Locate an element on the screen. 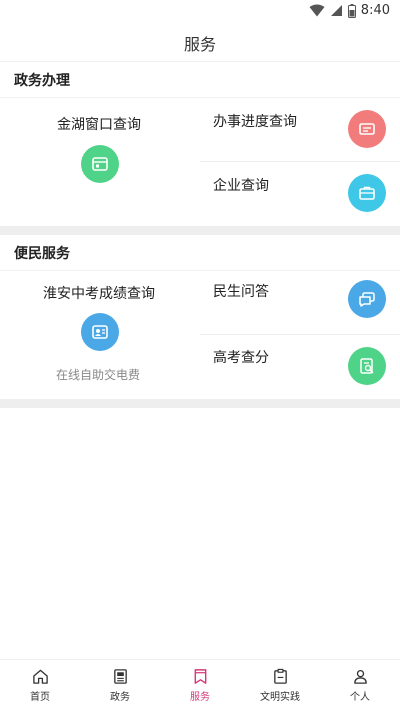  search-doc-icon is located at coordinates (367, 366).